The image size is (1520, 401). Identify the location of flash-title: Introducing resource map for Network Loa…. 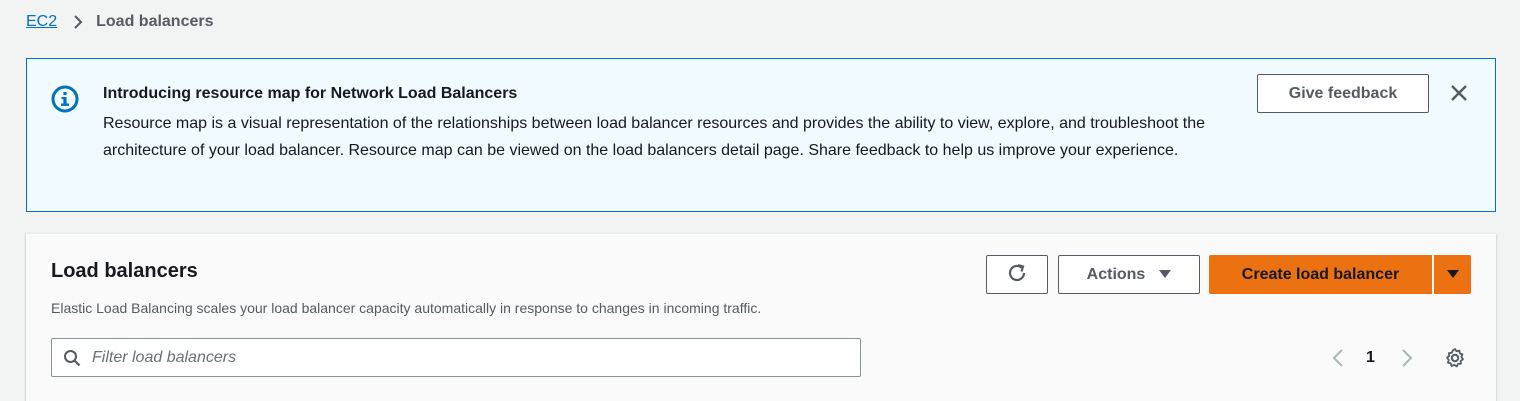
(310, 93).